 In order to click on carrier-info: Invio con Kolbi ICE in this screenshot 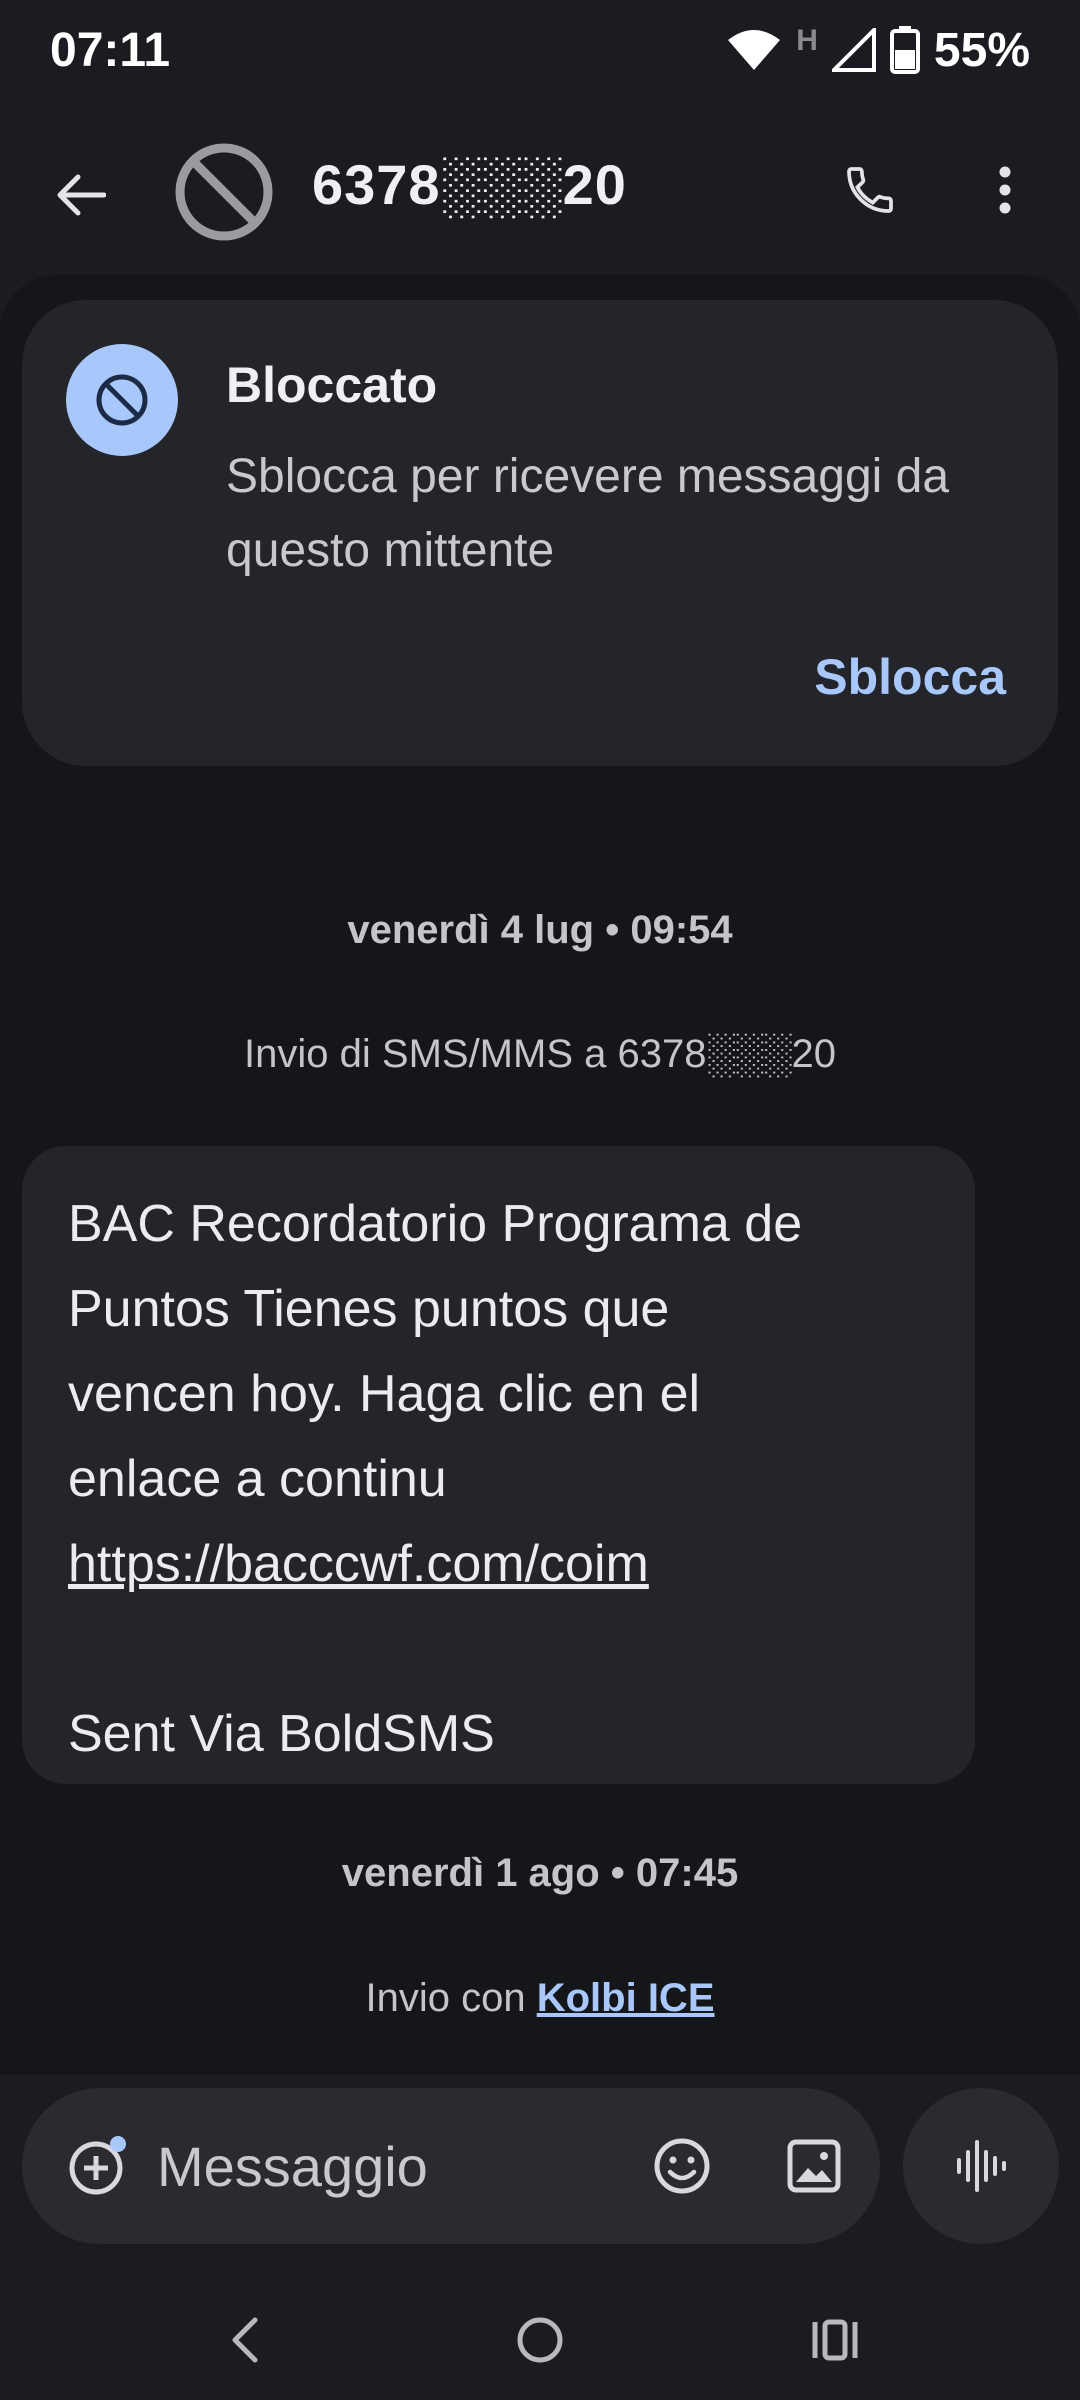, I will do `click(540, 1998)`.